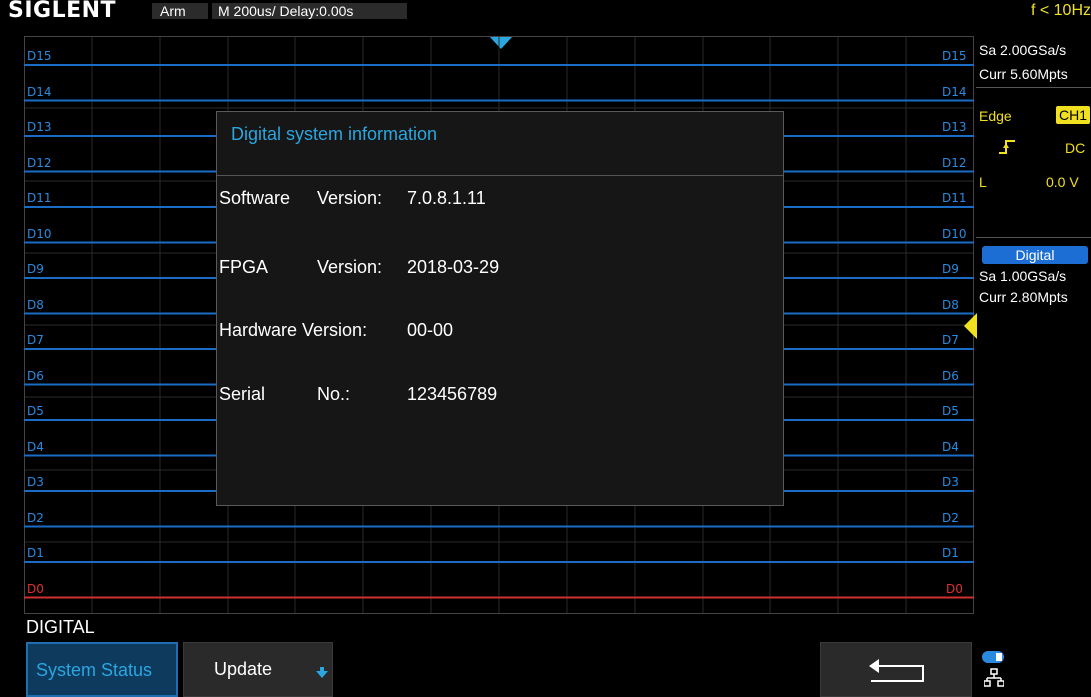  What do you see at coordinates (950, 304) in the screenshot?
I see `channel-label-right: D8` at bounding box center [950, 304].